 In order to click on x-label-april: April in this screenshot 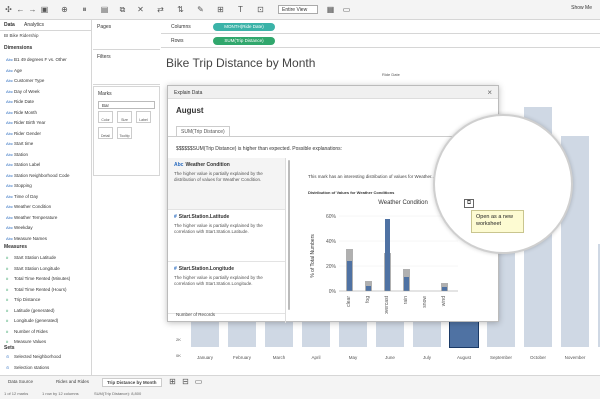, I will do `click(316, 357)`.